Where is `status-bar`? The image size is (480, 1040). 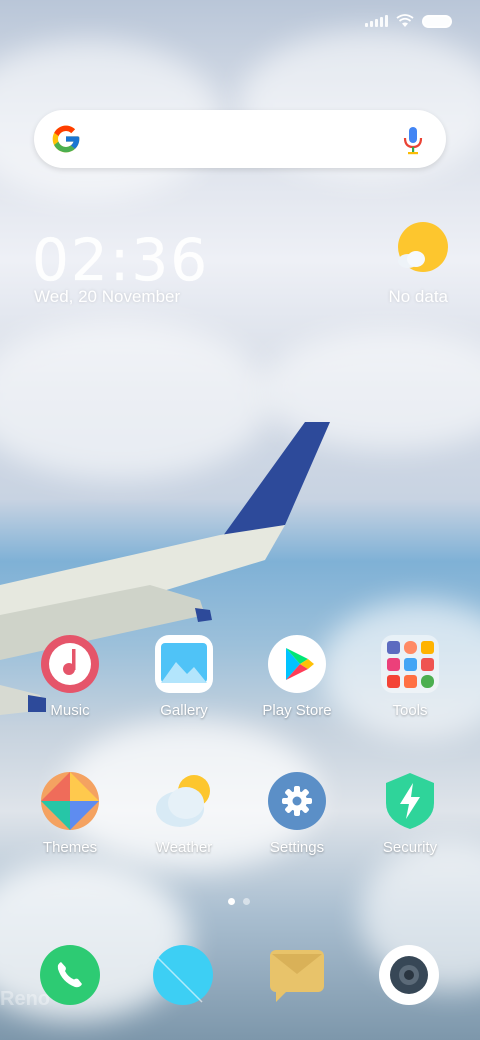
status-bar is located at coordinates (408, 21).